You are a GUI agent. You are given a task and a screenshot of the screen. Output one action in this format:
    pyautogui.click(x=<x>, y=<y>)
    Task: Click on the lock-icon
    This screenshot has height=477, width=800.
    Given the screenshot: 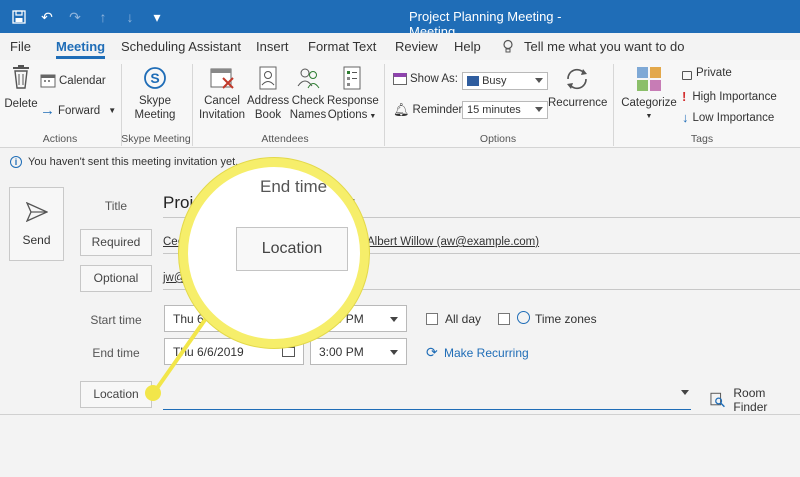 What is the action you would take?
    pyautogui.click(x=687, y=75)
    